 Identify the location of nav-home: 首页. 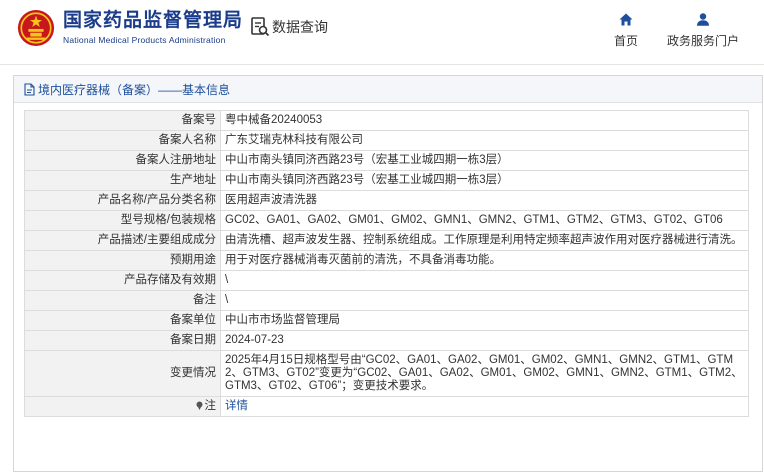
(626, 31).